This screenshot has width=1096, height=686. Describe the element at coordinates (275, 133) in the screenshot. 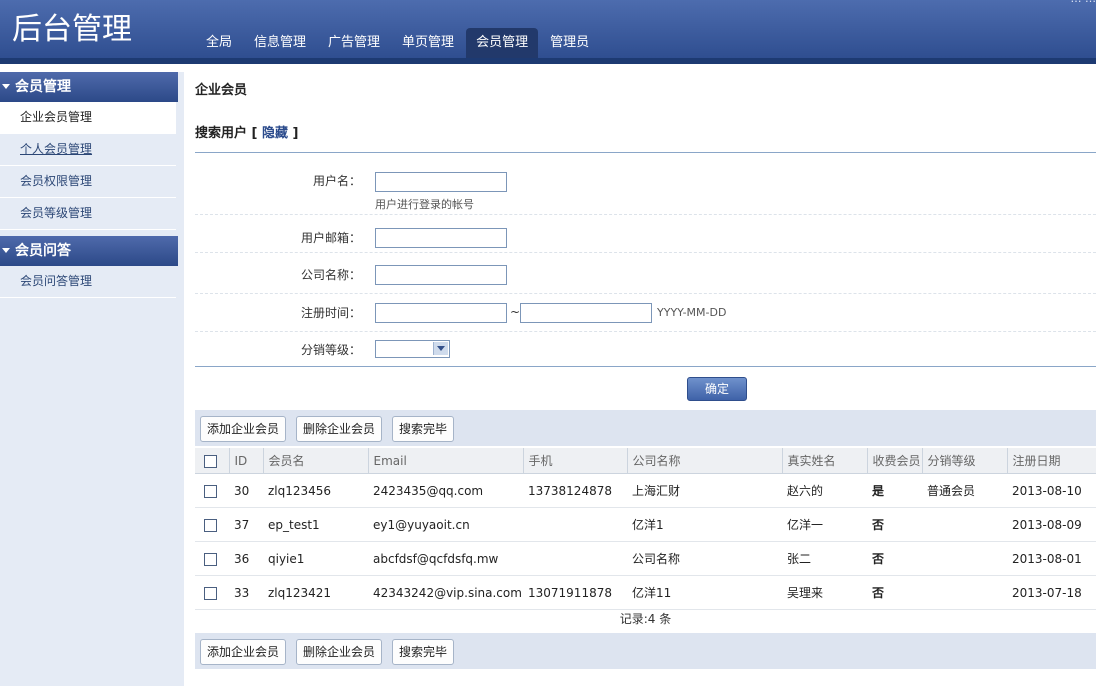

I see `hide-search-link: 隐藏` at that location.